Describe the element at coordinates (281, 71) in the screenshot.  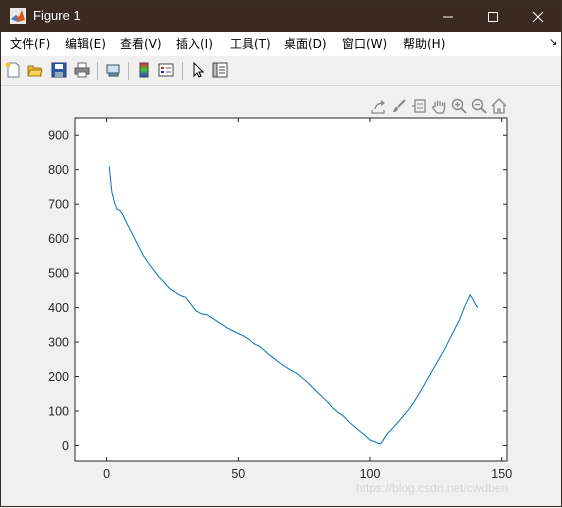
I see `figure-toolbar` at that location.